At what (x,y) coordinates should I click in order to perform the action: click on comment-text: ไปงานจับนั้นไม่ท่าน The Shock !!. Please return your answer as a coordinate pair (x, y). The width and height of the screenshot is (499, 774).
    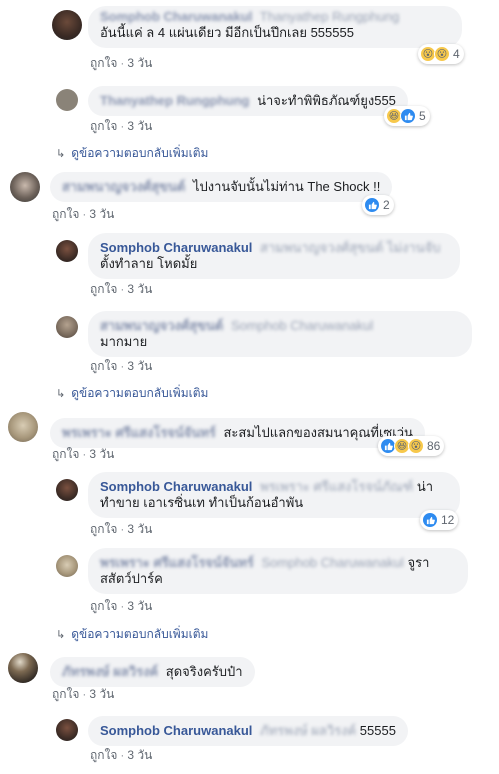
    Looking at the image, I should click on (286, 186).